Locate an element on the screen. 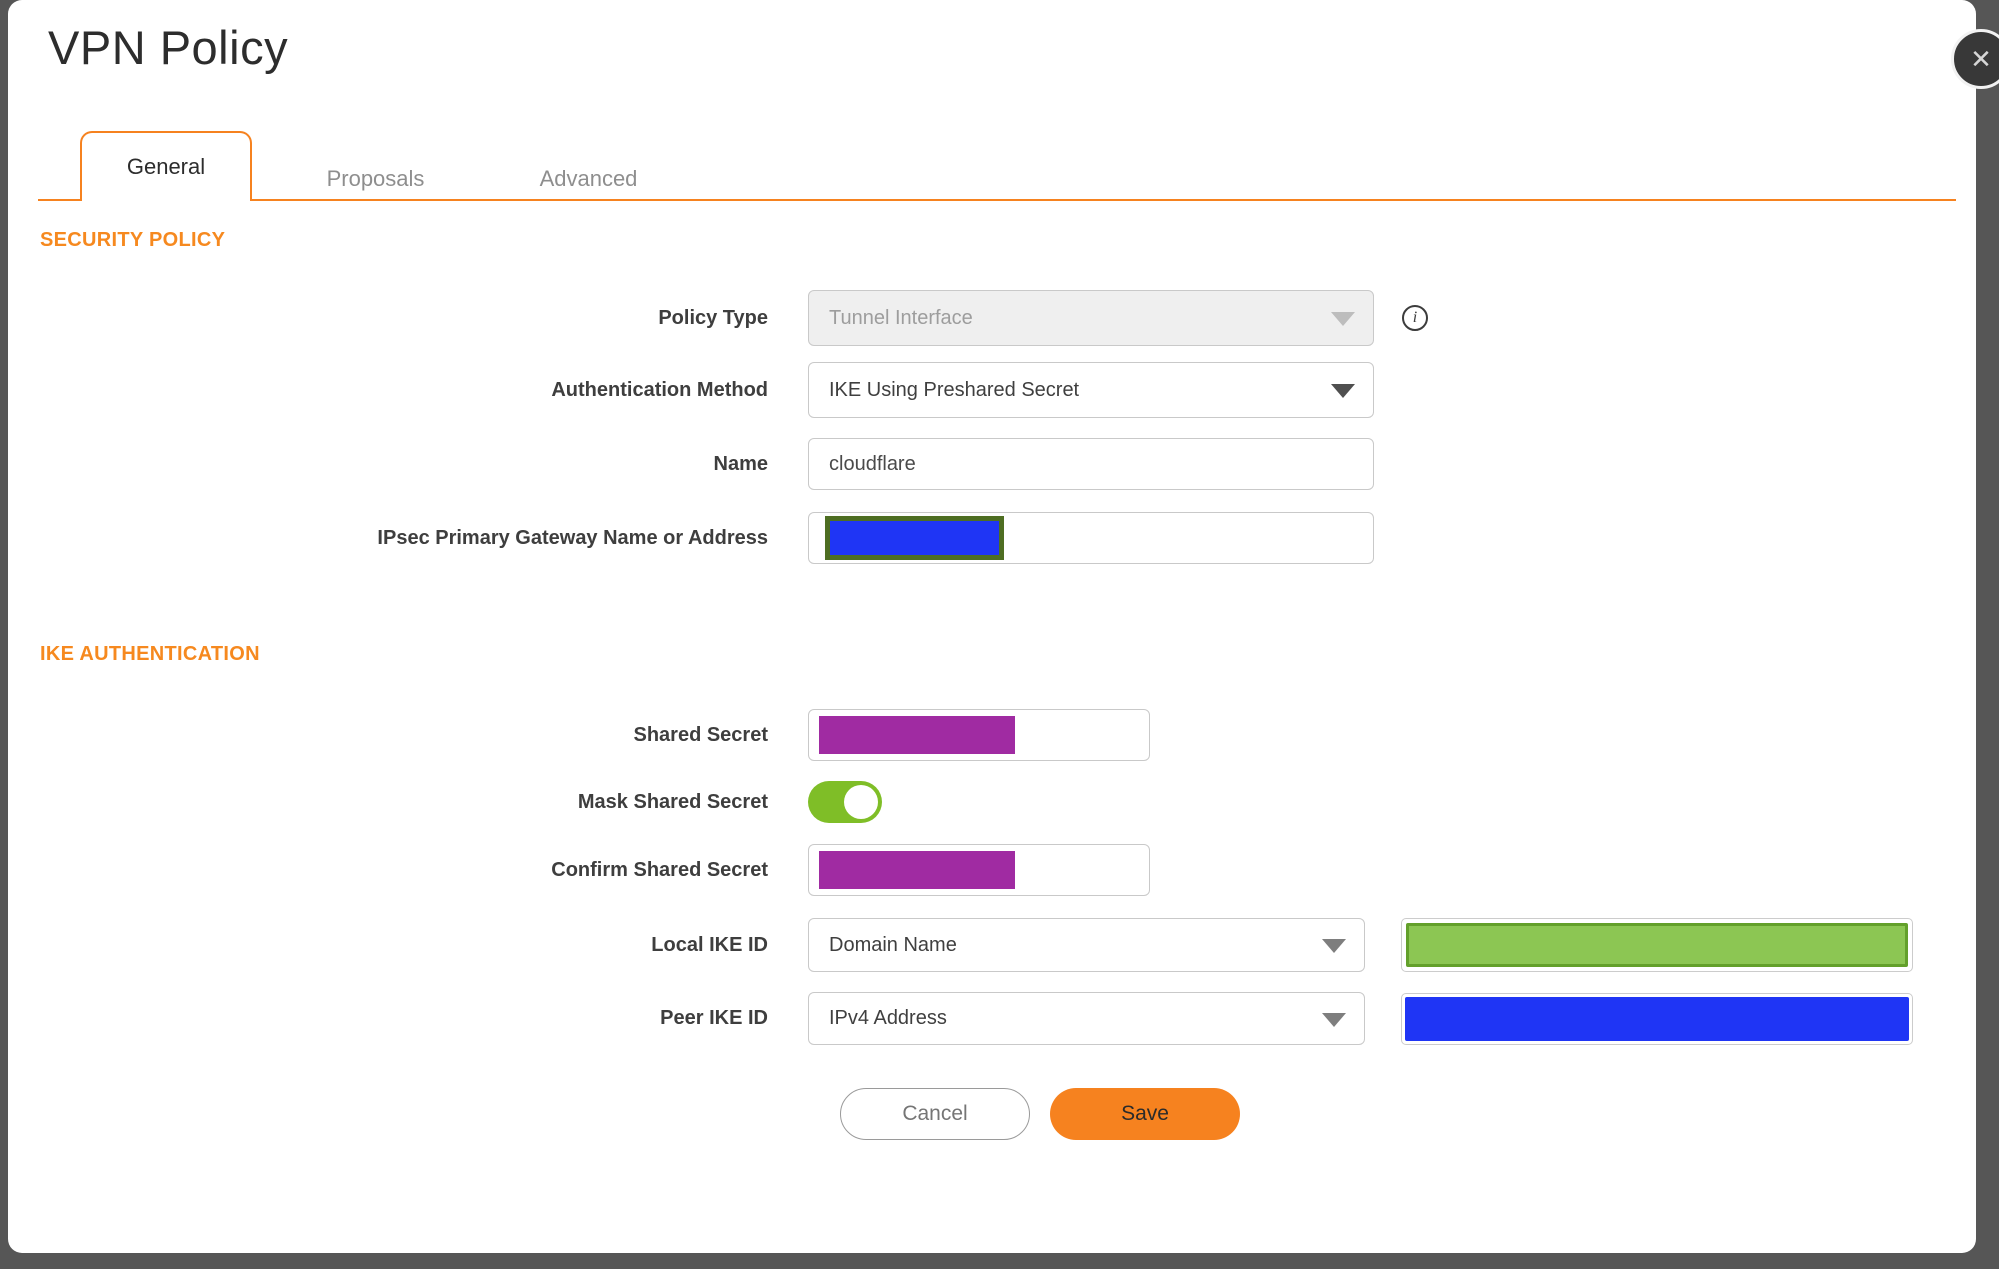 The width and height of the screenshot is (1999, 1269). tab-proposals-label: Proposals is located at coordinates (375, 178).